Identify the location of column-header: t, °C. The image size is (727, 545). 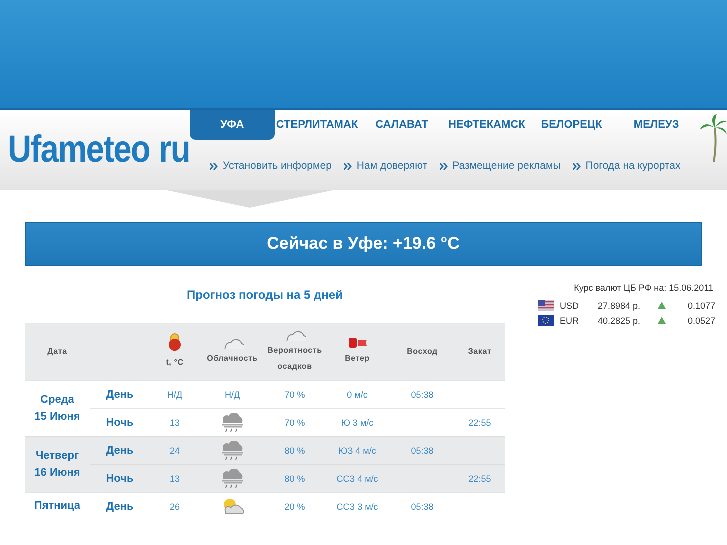
(175, 362).